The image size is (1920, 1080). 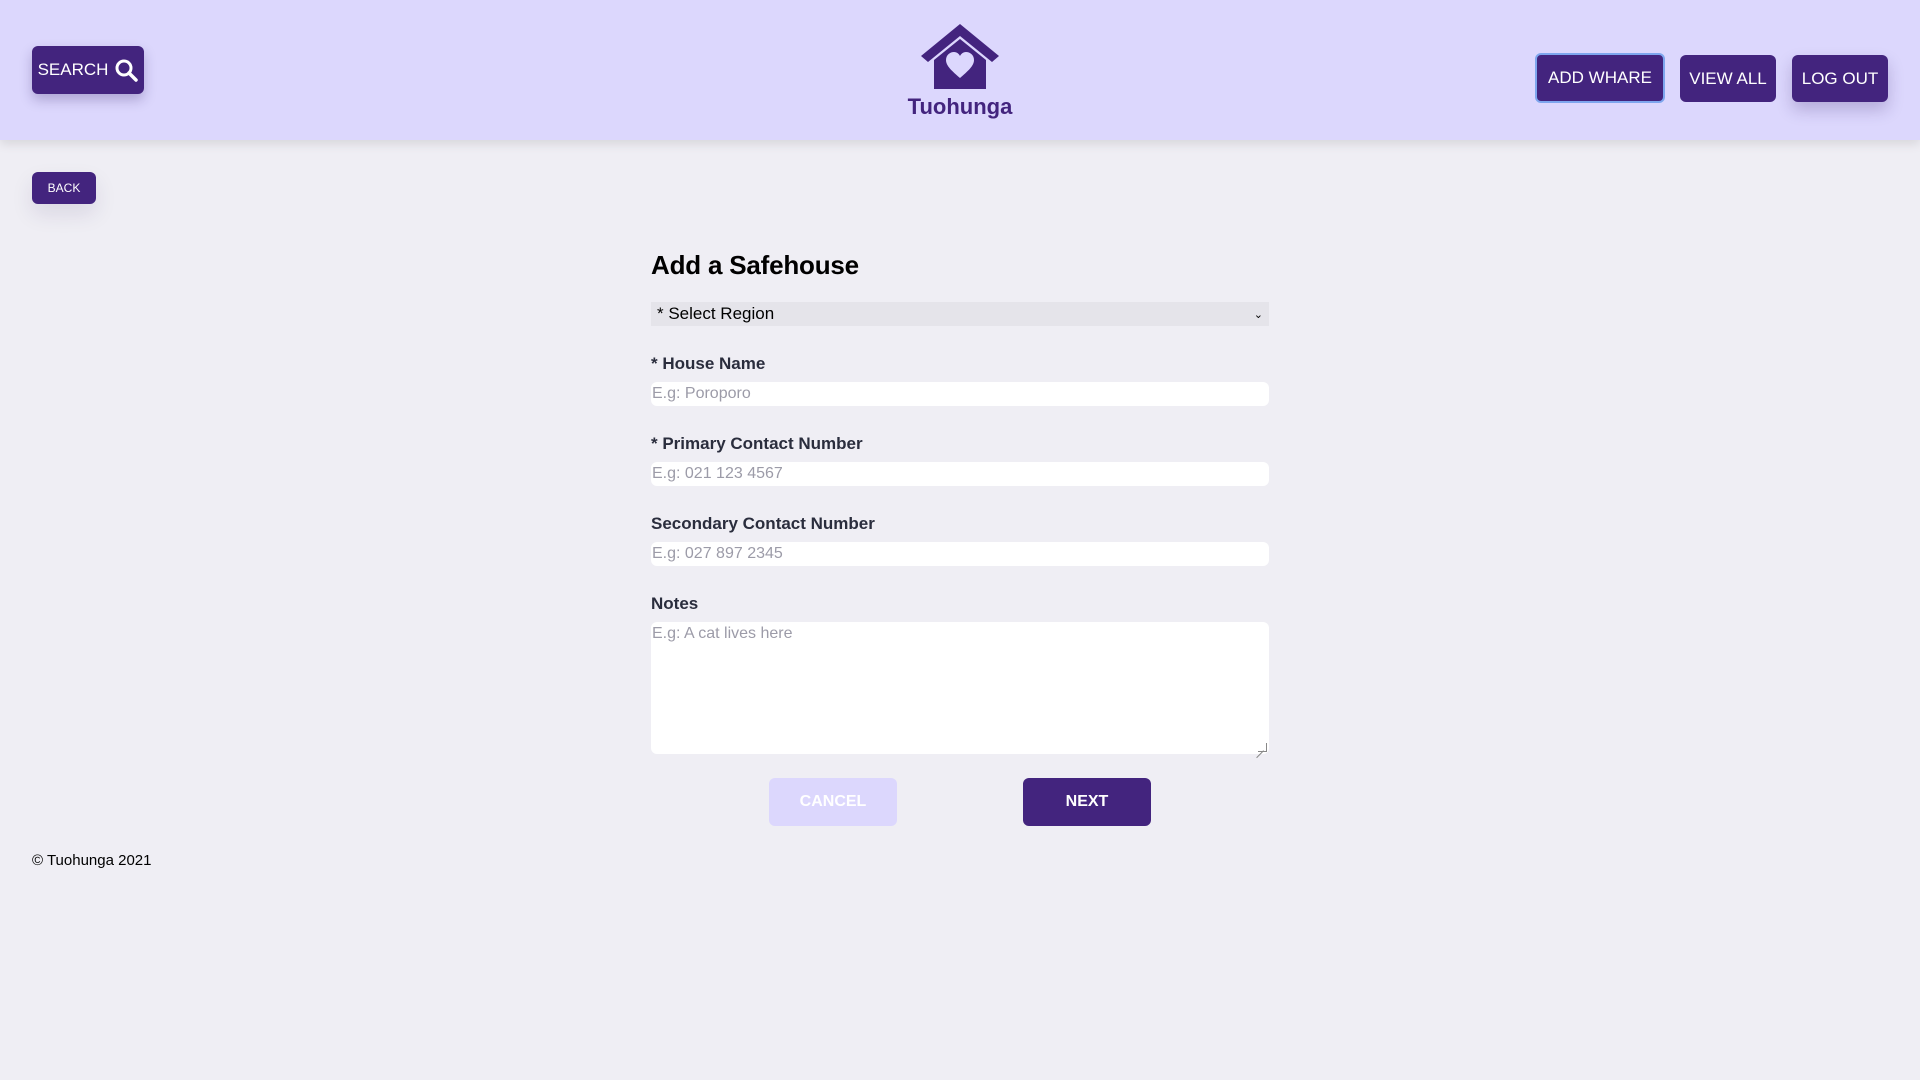 I want to click on secondary-contact-input: E.g: 027 897 2345, so click(x=960, y=554).